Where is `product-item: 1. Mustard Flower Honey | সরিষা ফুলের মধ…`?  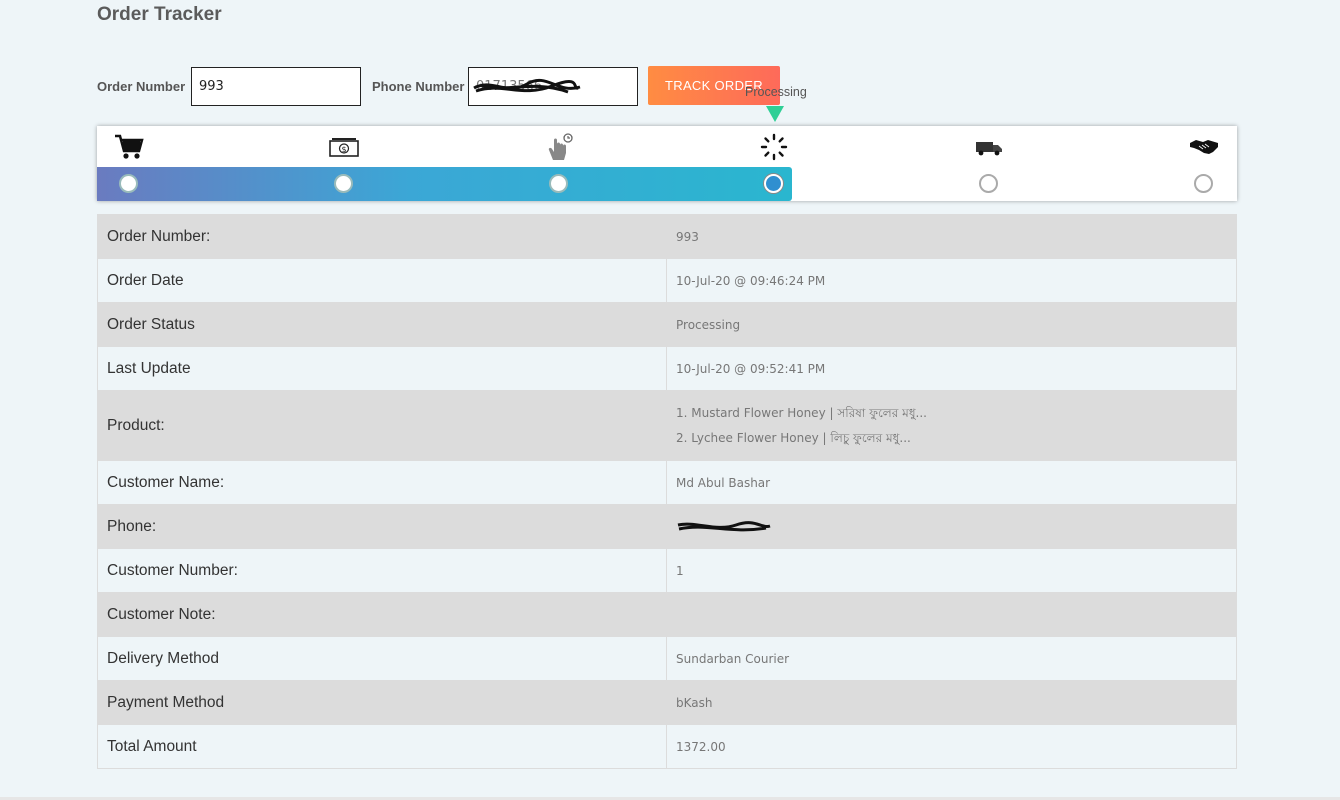 product-item: 1. Mustard Flower Honey | সরিষা ফুলের মধ… is located at coordinates (956, 413).